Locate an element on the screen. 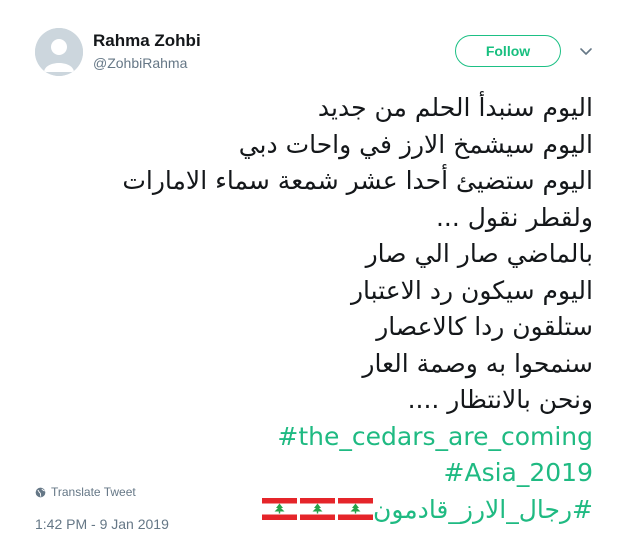 This screenshot has width=631, height=537. tweet-timestamp: 1:42 PM - 9 Jan 2019 is located at coordinates (102, 524).